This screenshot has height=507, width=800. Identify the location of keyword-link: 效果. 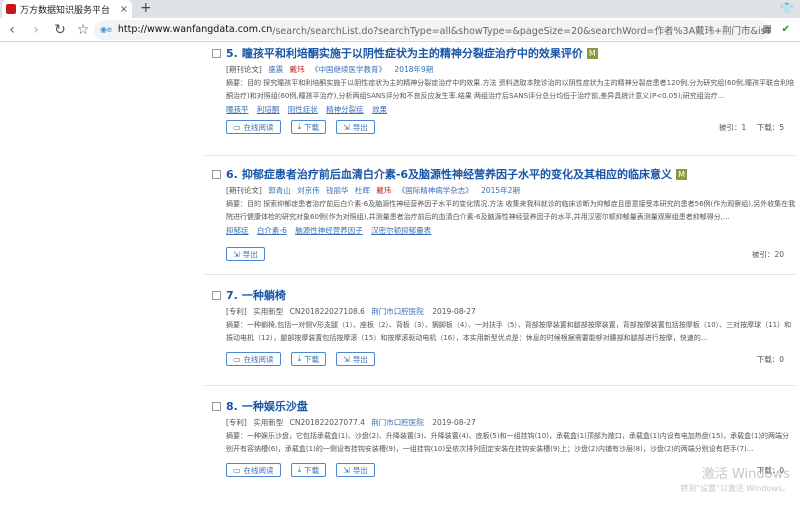
(379, 109).